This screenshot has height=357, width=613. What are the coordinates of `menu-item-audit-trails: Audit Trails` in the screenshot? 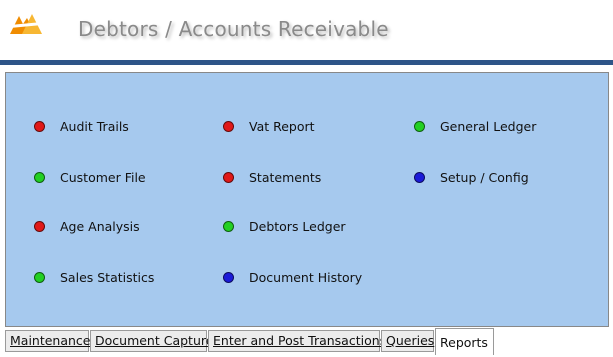 It's located at (81, 126).